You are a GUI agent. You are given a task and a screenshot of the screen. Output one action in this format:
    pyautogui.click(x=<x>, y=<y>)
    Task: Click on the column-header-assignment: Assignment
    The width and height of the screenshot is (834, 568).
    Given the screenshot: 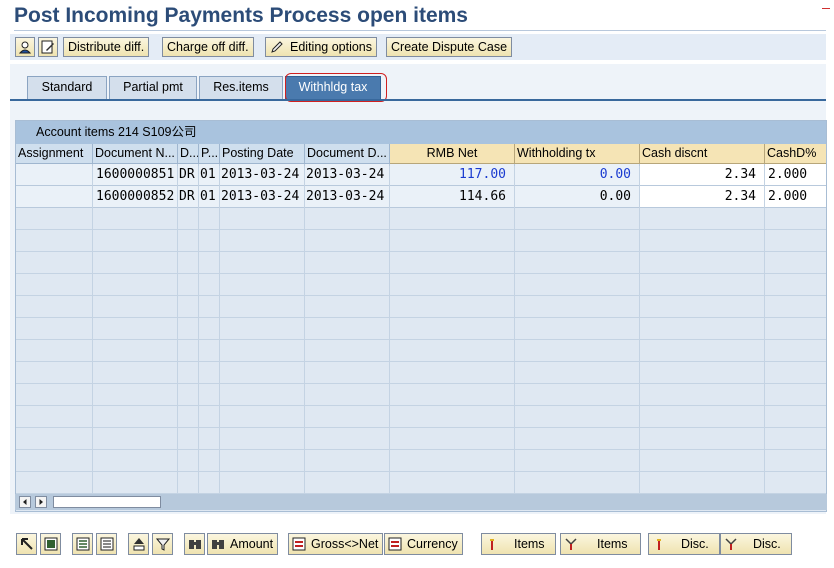 What is the action you would take?
    pyautogui.click(x=54, y=154)
    